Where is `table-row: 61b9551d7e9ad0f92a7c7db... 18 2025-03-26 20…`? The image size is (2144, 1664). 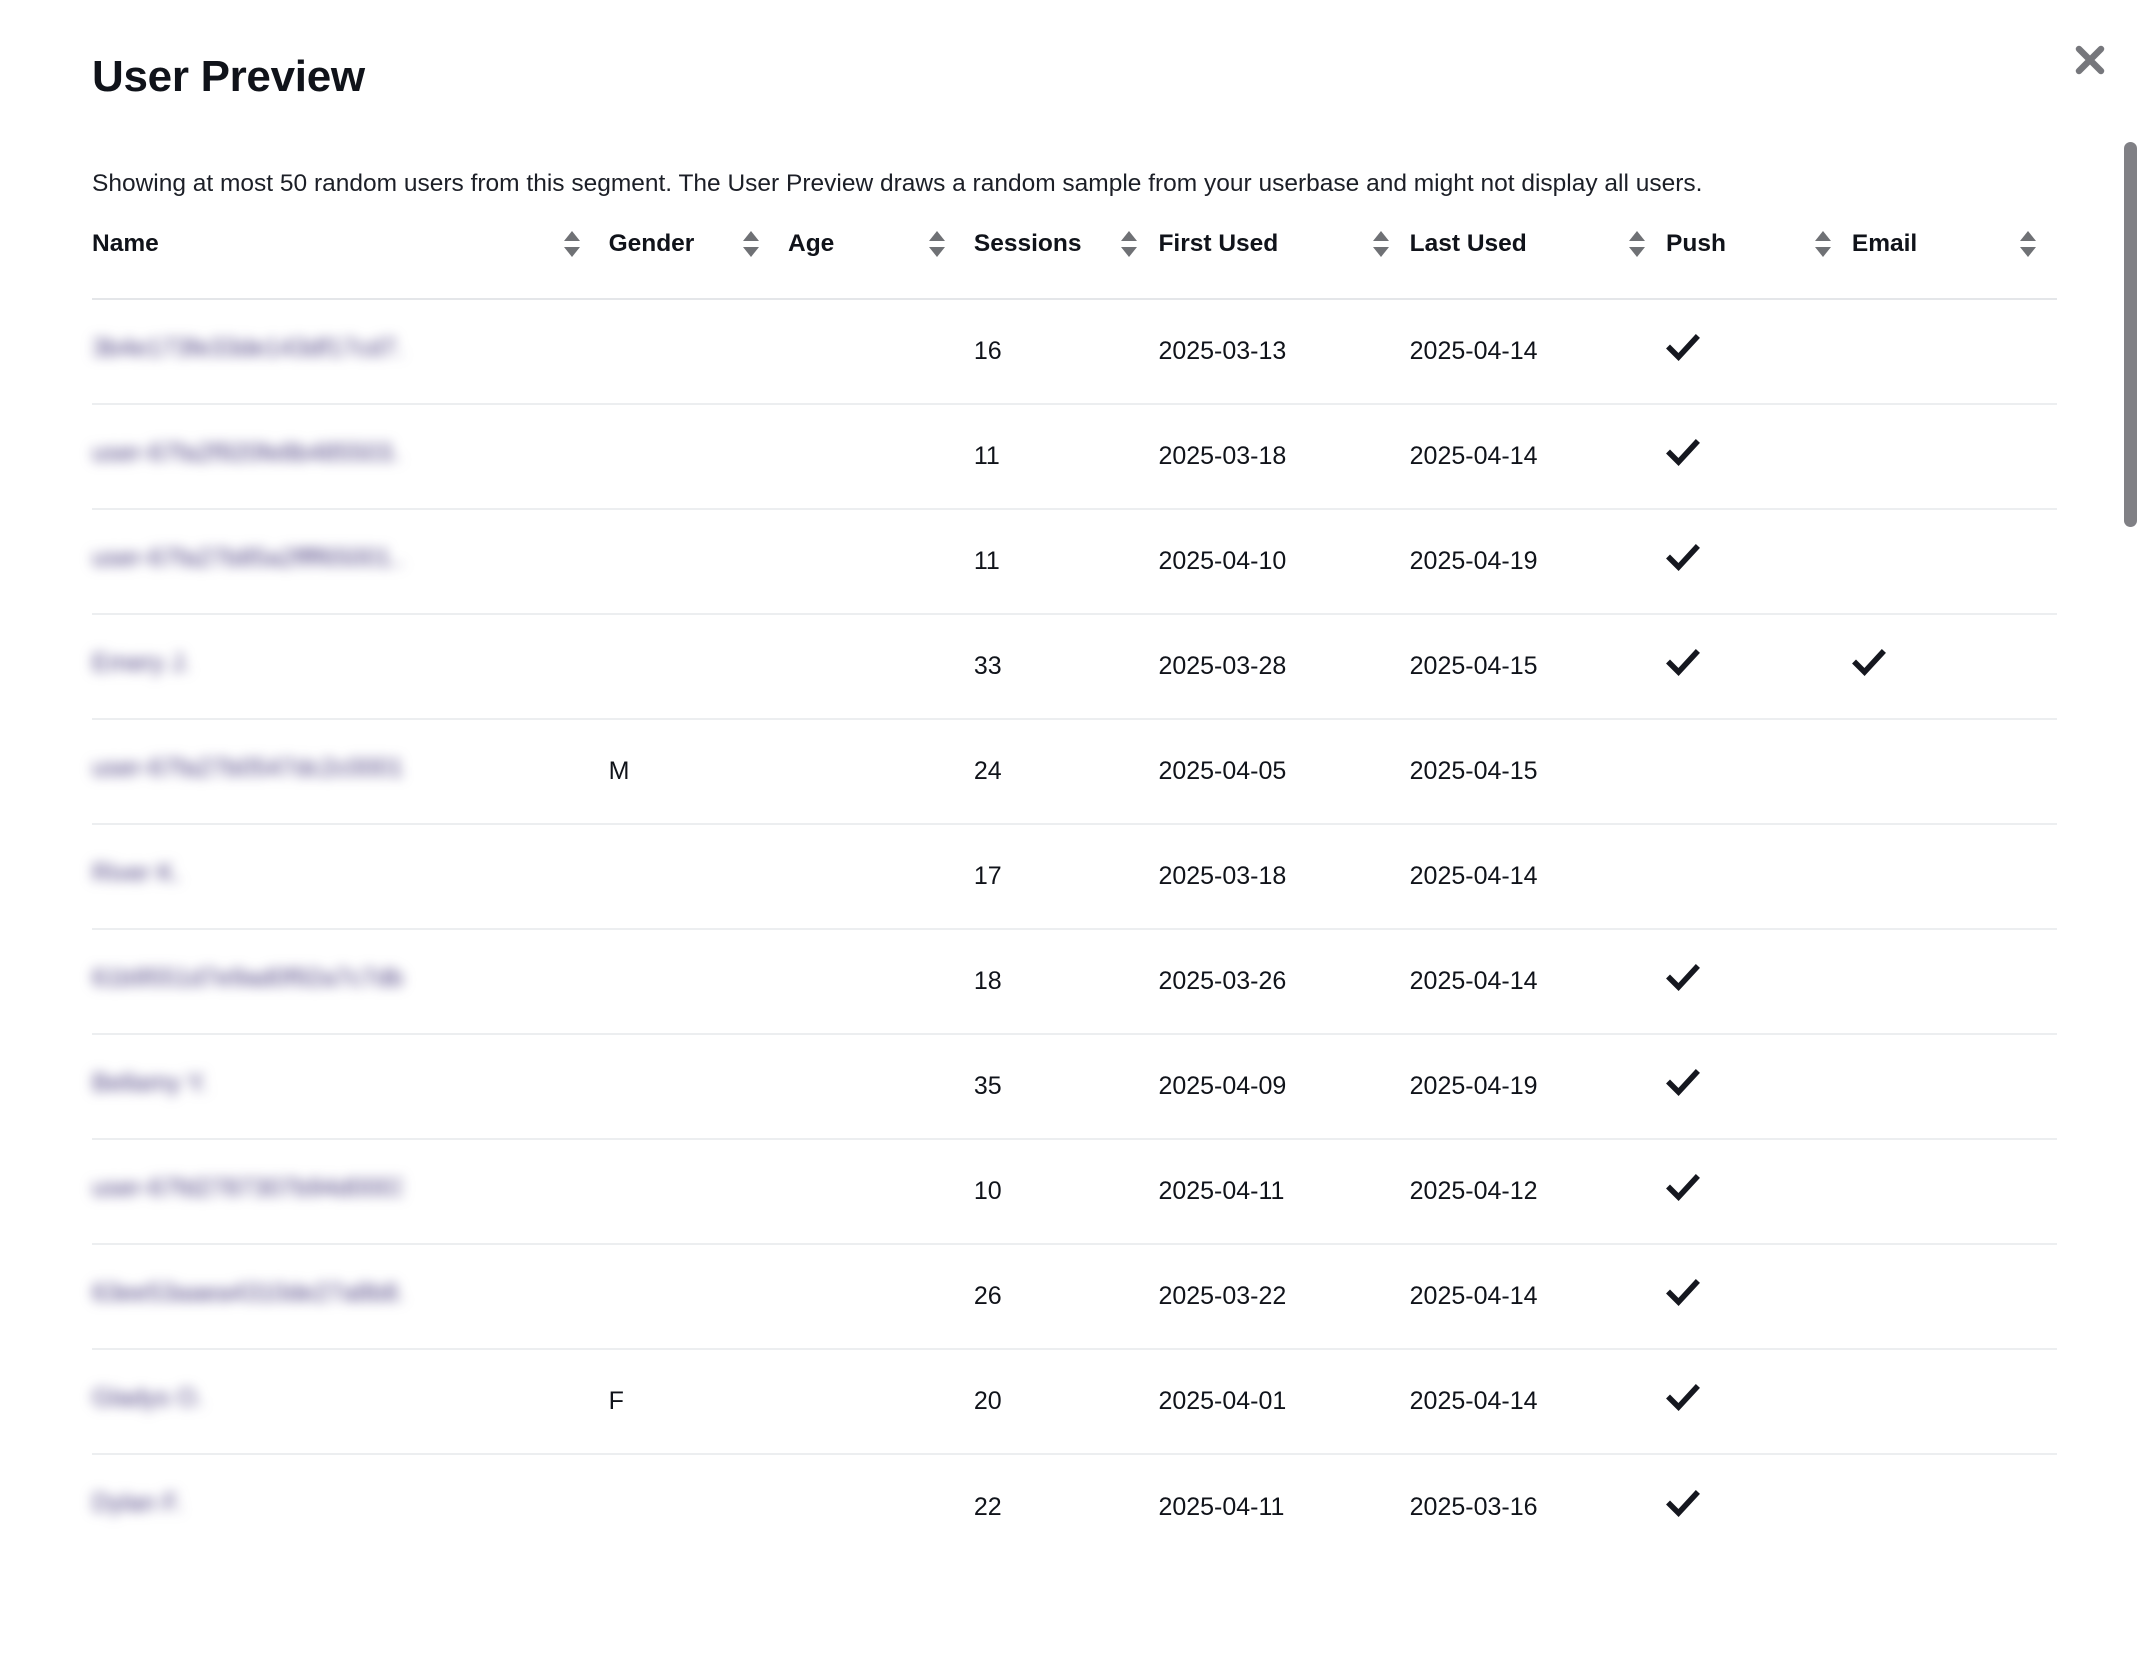 table-row: 61b9551d7e9ad0f92a7c7db... 18 2025-03-26 20… is located at coordinates (1074, 982).